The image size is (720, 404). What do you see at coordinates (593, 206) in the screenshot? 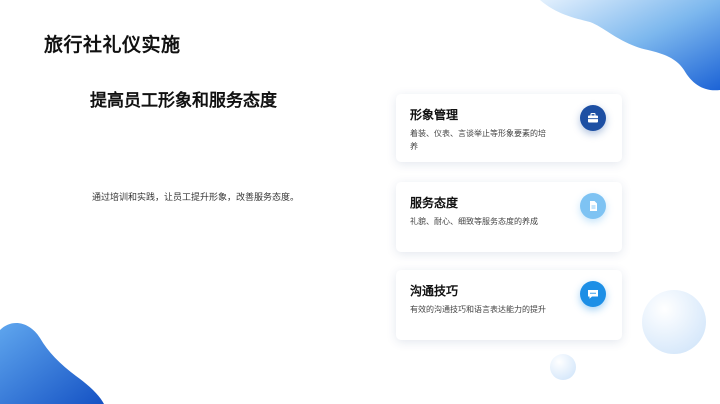
I see `document-icon` at bounding box center [593, 206].